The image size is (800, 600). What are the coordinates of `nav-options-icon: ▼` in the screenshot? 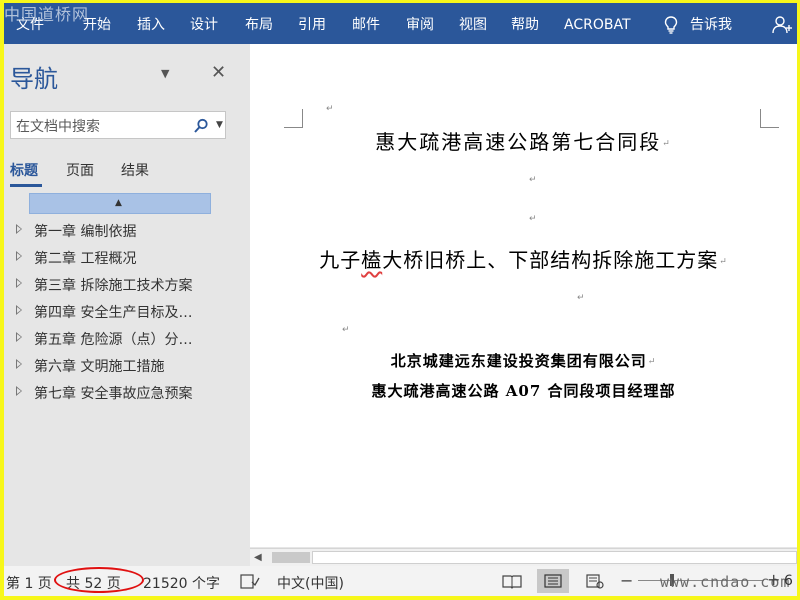 It's located at (165, 73).